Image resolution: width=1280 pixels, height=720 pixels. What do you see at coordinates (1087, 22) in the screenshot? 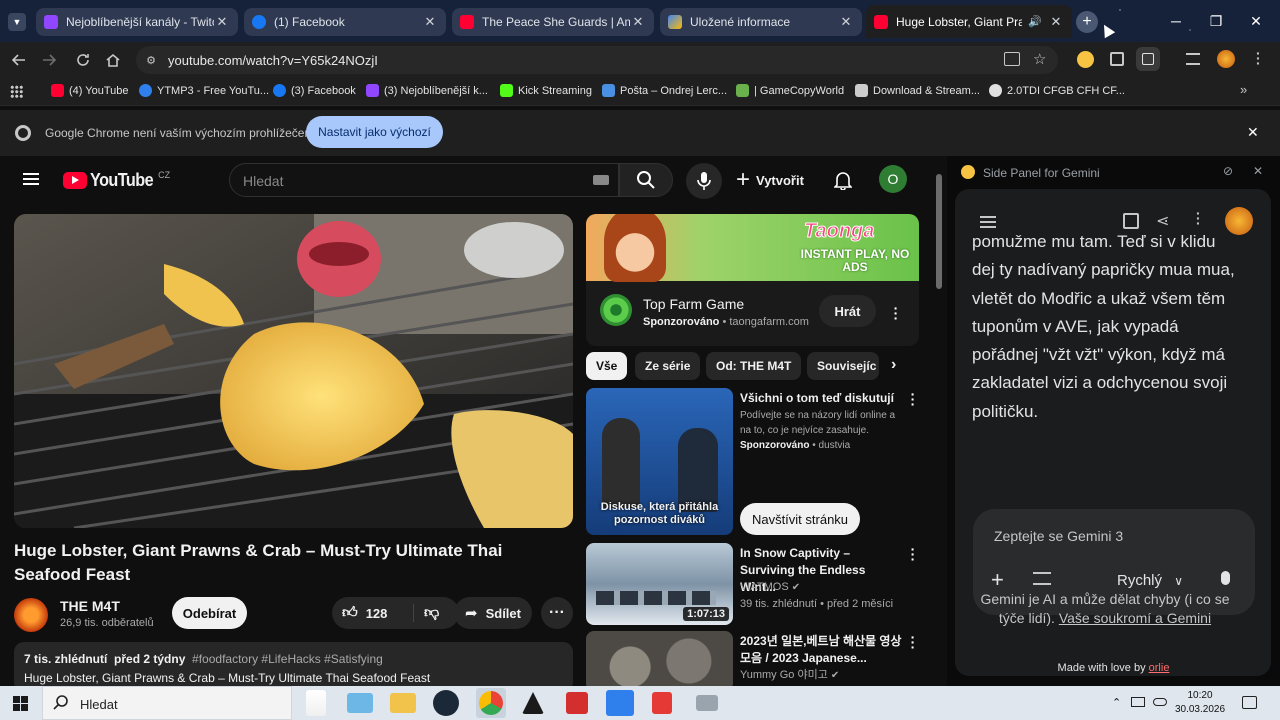
I see `new-tab-button: +` at bounding box center [1087, 22].